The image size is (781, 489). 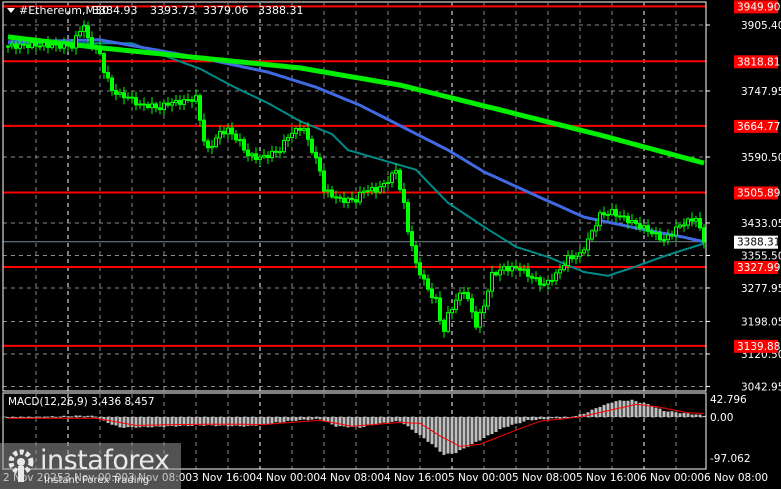 What do you see at coordinates (21, 465) in the screenshot?
I see `gear-icon` at bounding box center [21, 465].